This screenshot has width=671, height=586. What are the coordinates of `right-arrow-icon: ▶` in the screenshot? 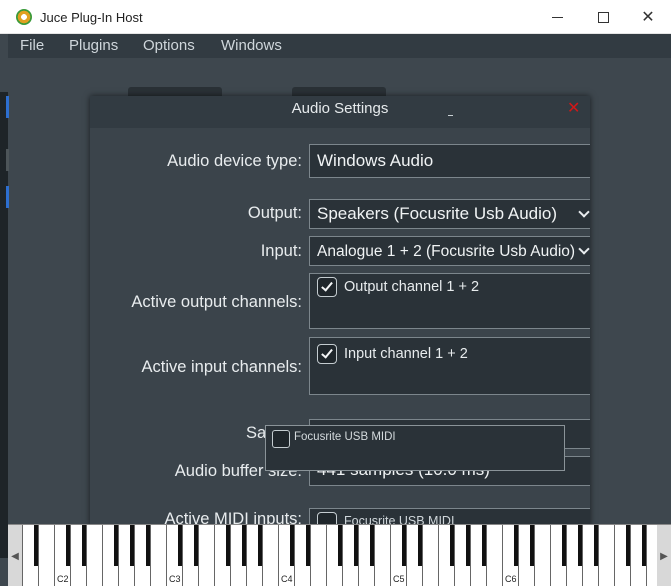 It's located at (664, 556).